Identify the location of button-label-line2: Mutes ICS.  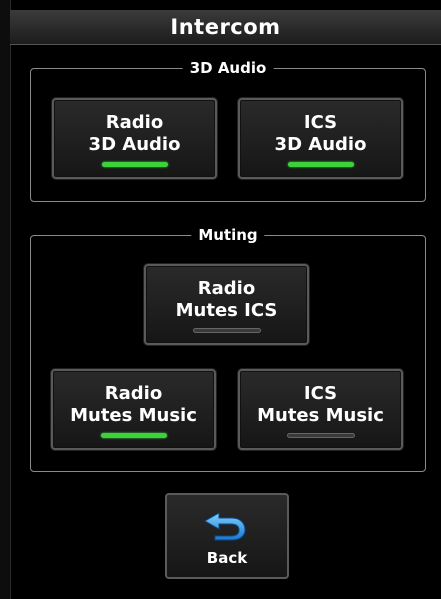
(226, 310).